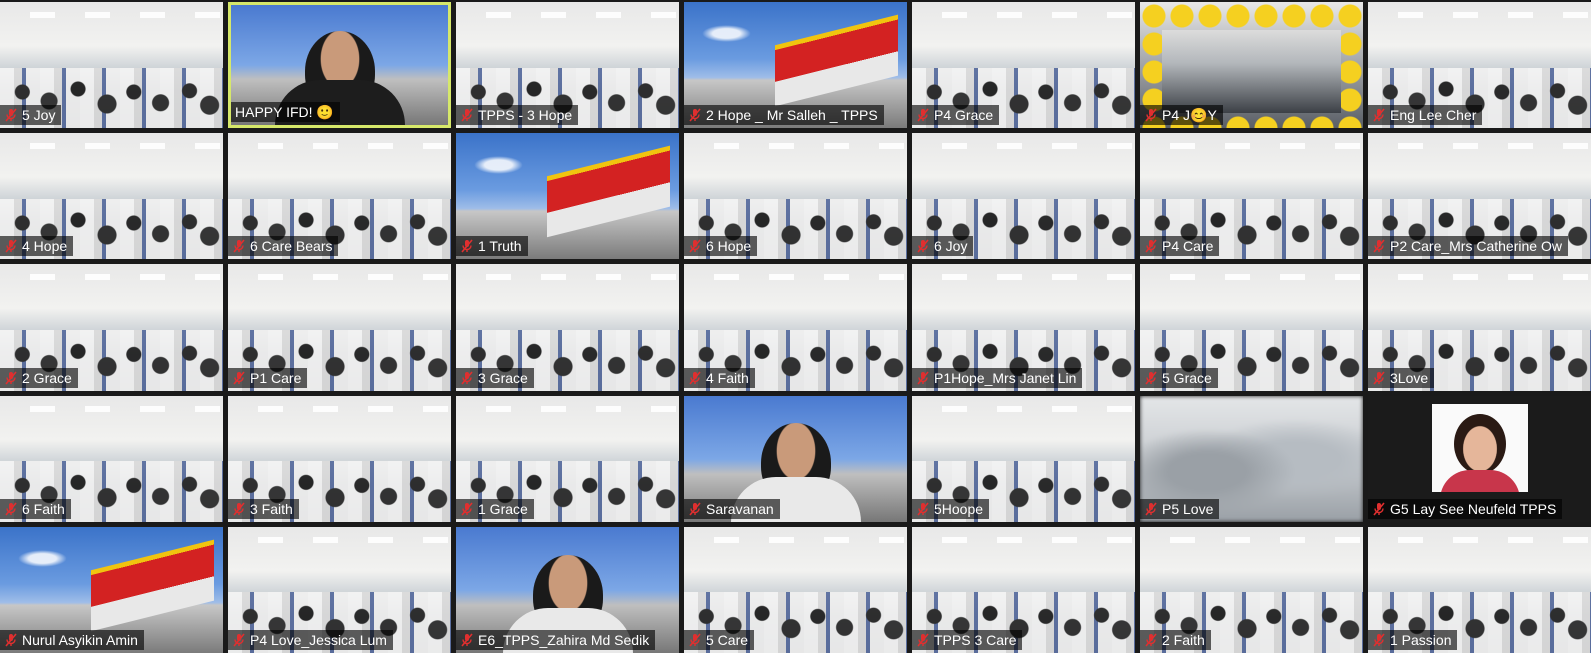  Describe the element at coordinates (1188, 508) in the screenshot. I see `participant-name: P5 Love` at that location.